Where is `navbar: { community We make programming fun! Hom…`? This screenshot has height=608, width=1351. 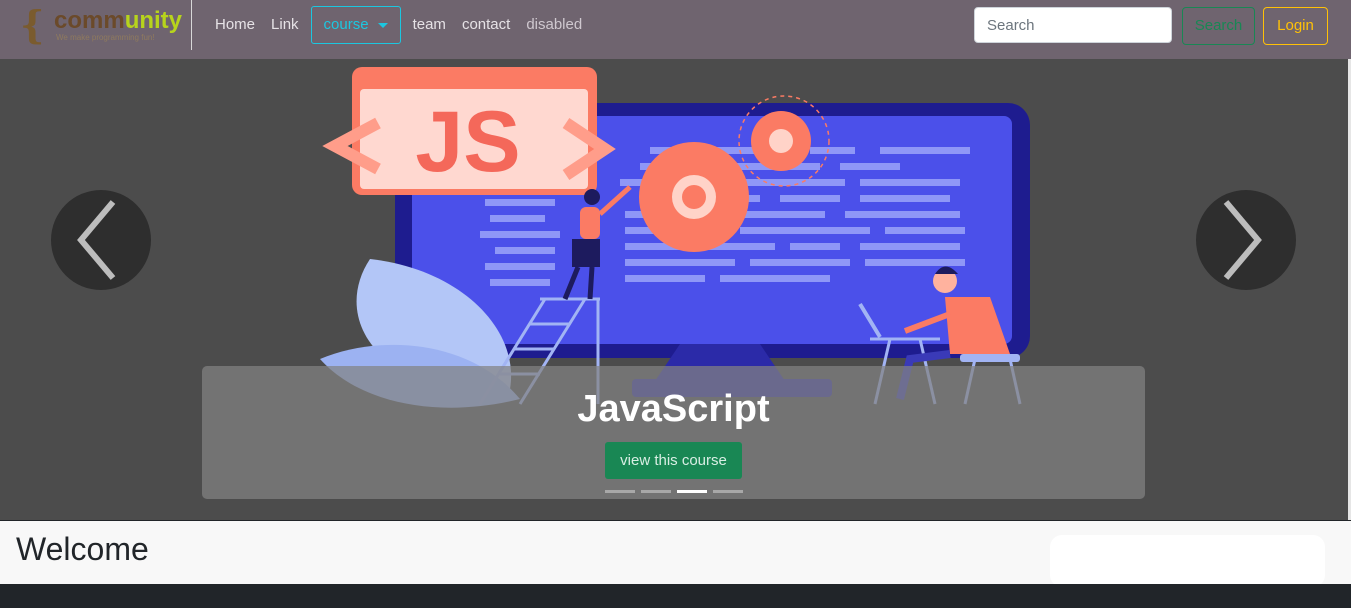 navbar: { community We make programming fun! Hom… is located at coordinates (675, 29).